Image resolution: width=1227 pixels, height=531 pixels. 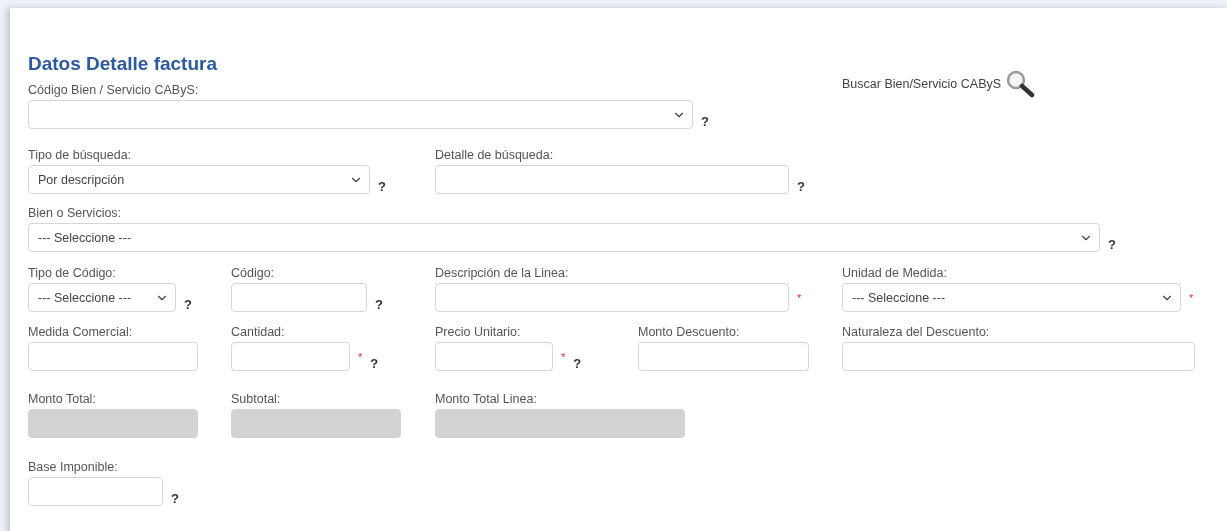 What do you see at coordinates (494, 155) in the screenshot?
I see `field-label: Detalle de búsqueda:` at bounding box center [494, 155].